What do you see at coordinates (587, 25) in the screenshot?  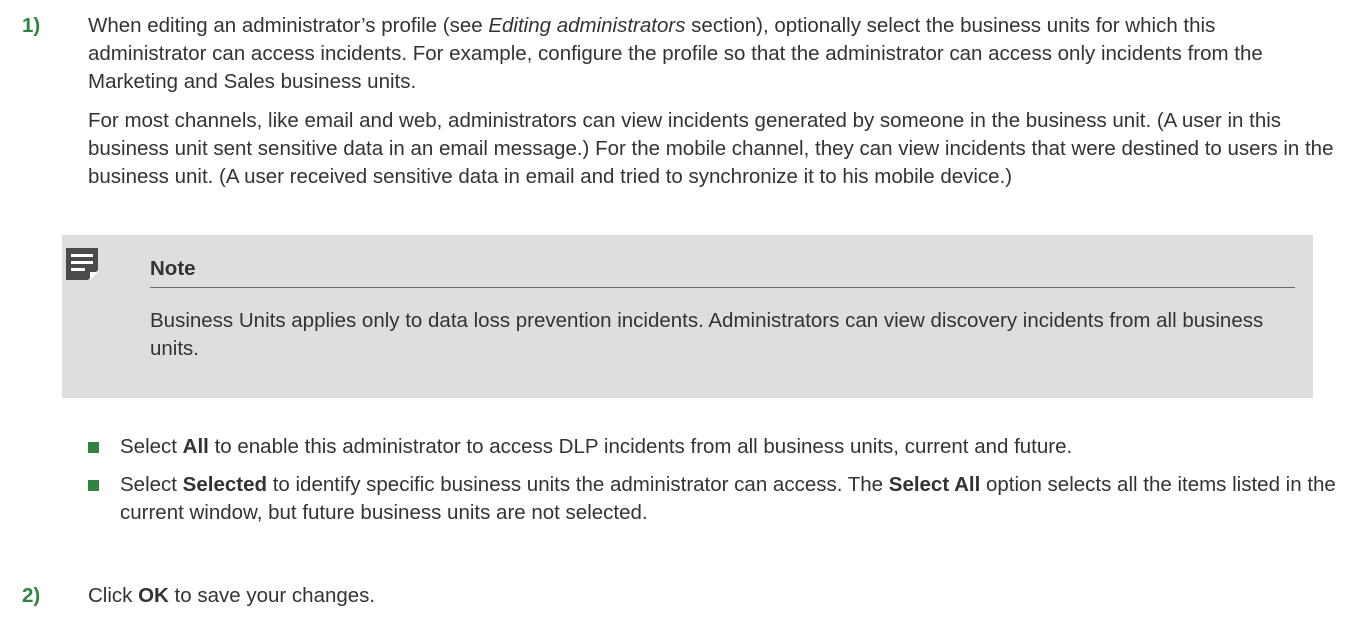 I see `editing-administrators-reference: Editing administrators` at bounding box center [587, 25].